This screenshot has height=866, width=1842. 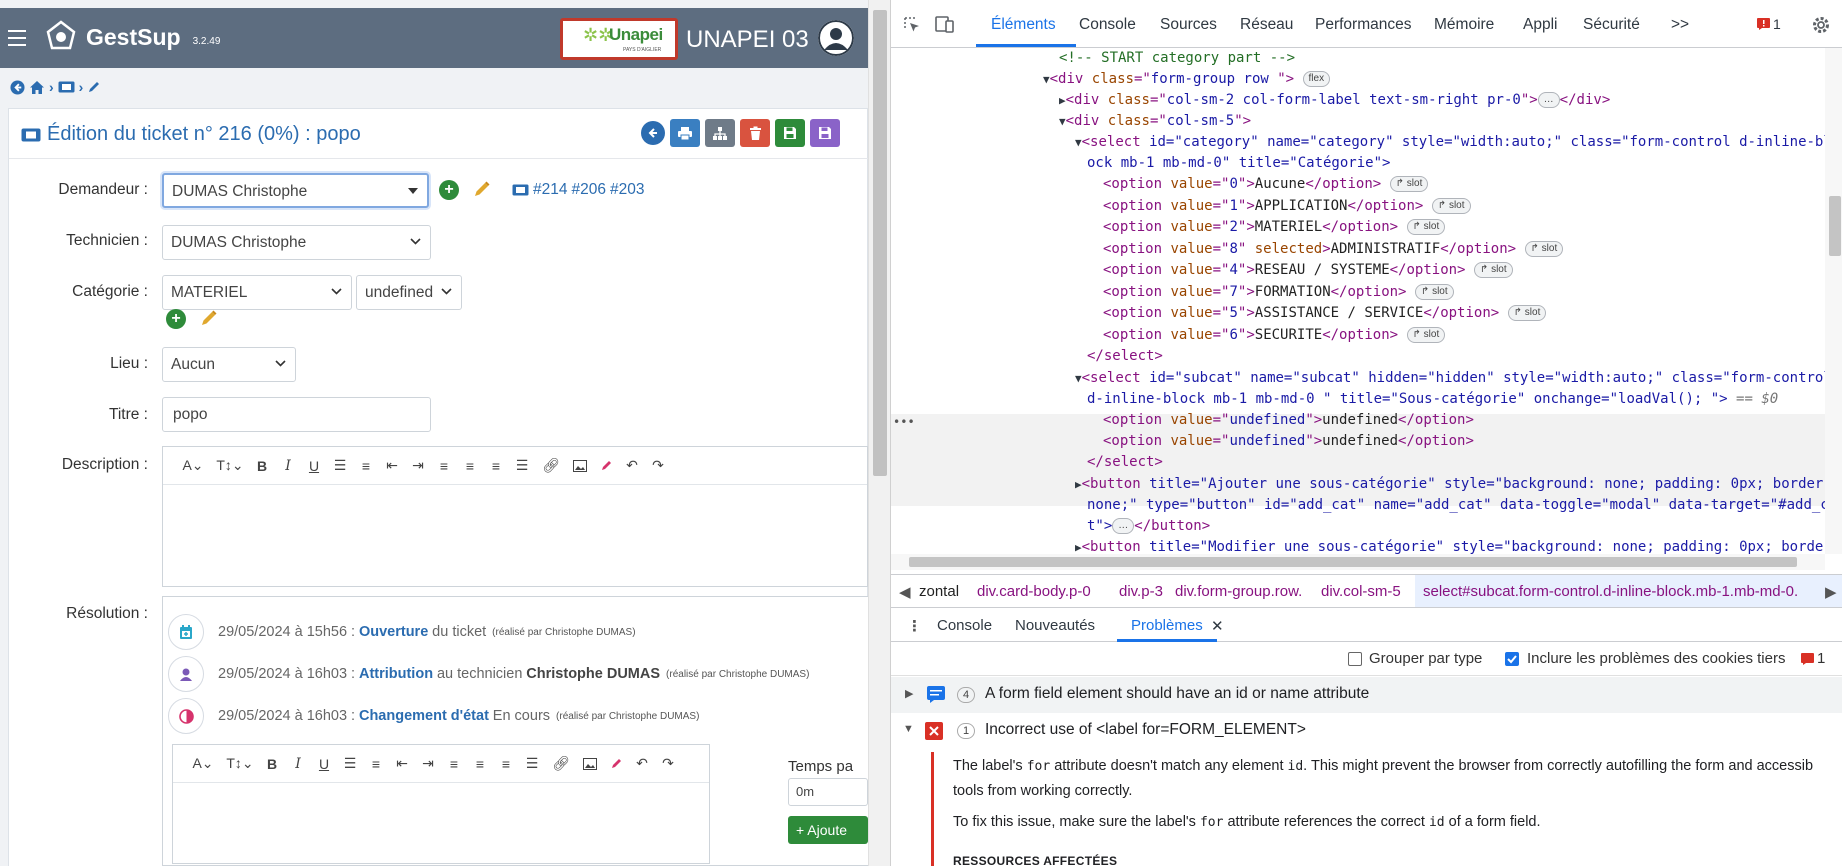 I want to click on edit-subcategory-pencil-icon, so click(x=209, y=318).